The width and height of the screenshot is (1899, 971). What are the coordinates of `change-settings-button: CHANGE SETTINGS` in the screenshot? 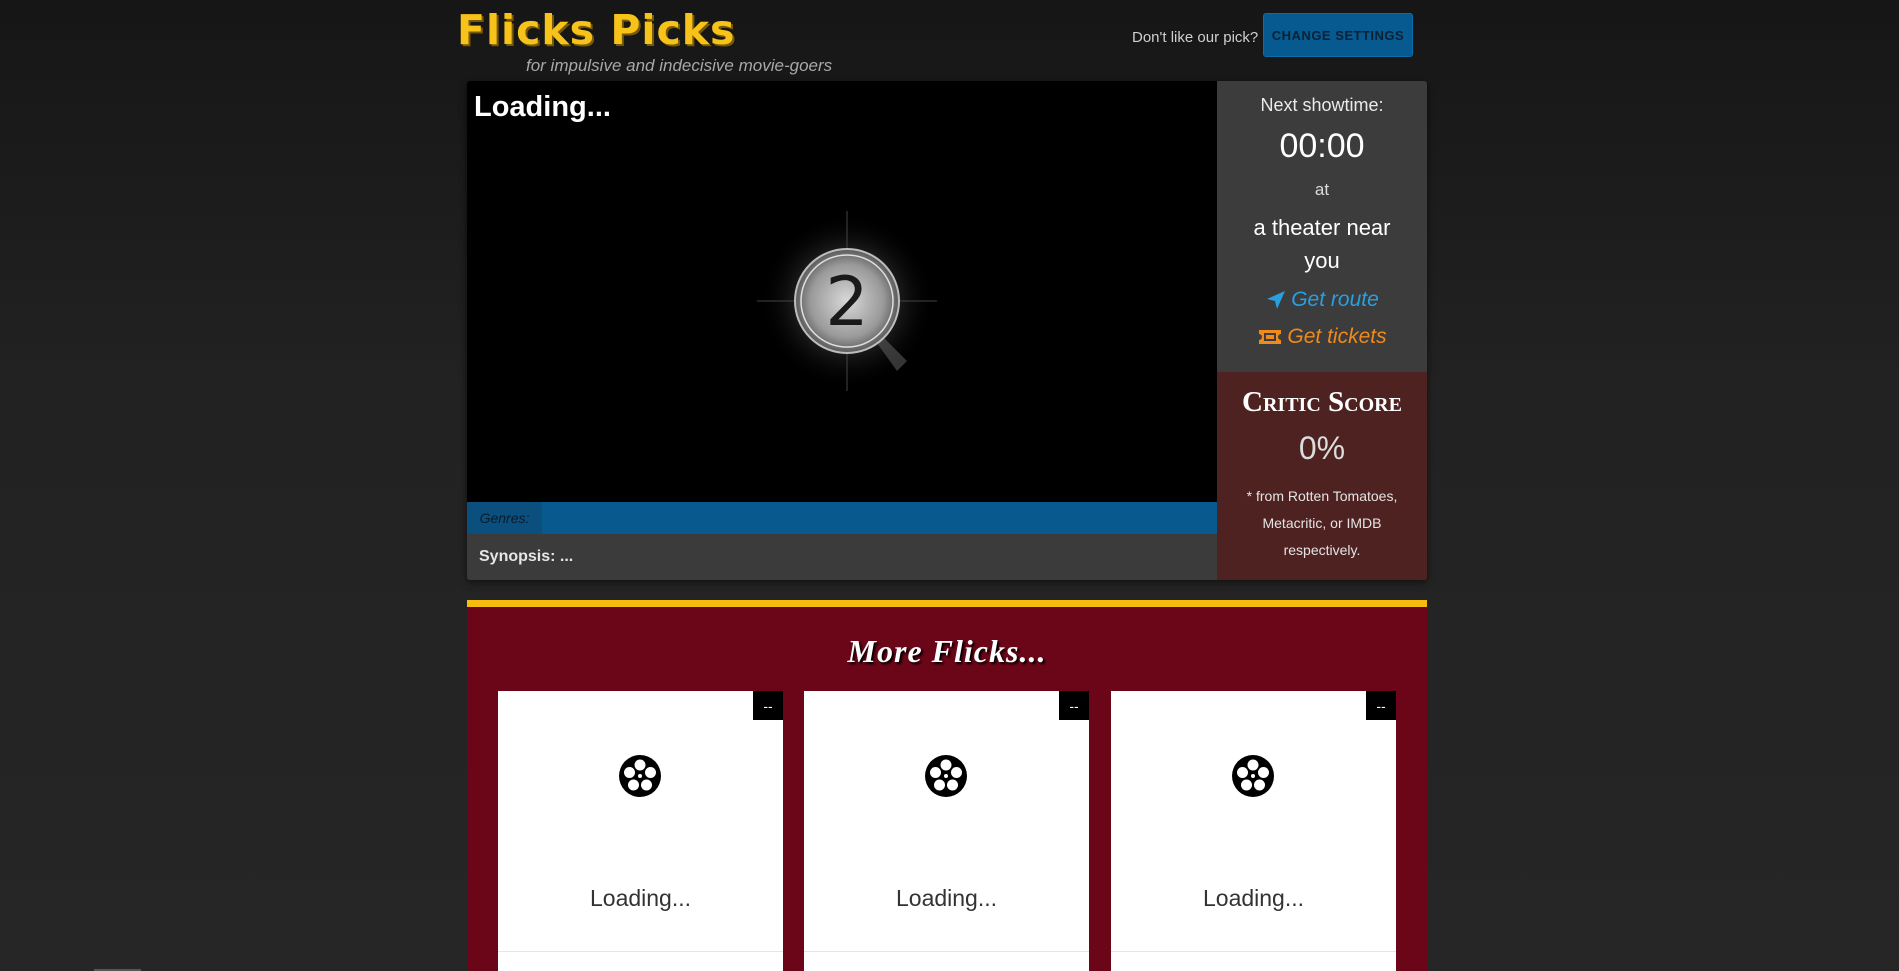 It's located at (1338, 35).